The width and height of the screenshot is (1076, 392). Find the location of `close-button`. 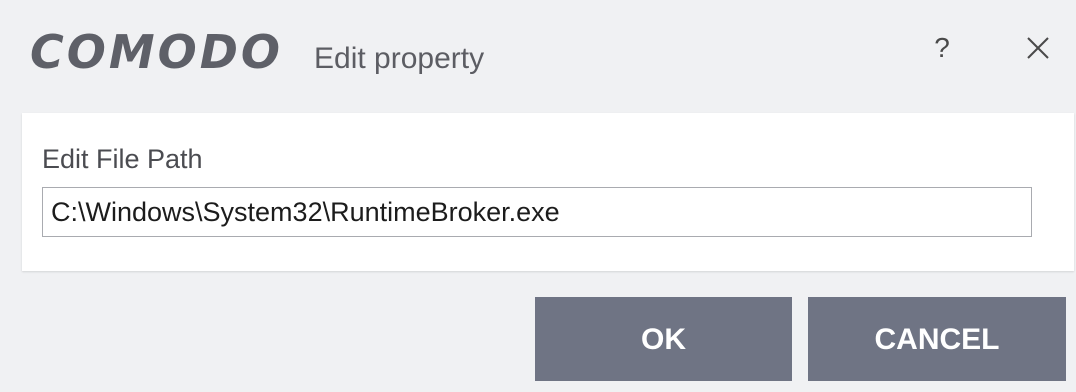

close-button is located at coordinates (1038, 48).